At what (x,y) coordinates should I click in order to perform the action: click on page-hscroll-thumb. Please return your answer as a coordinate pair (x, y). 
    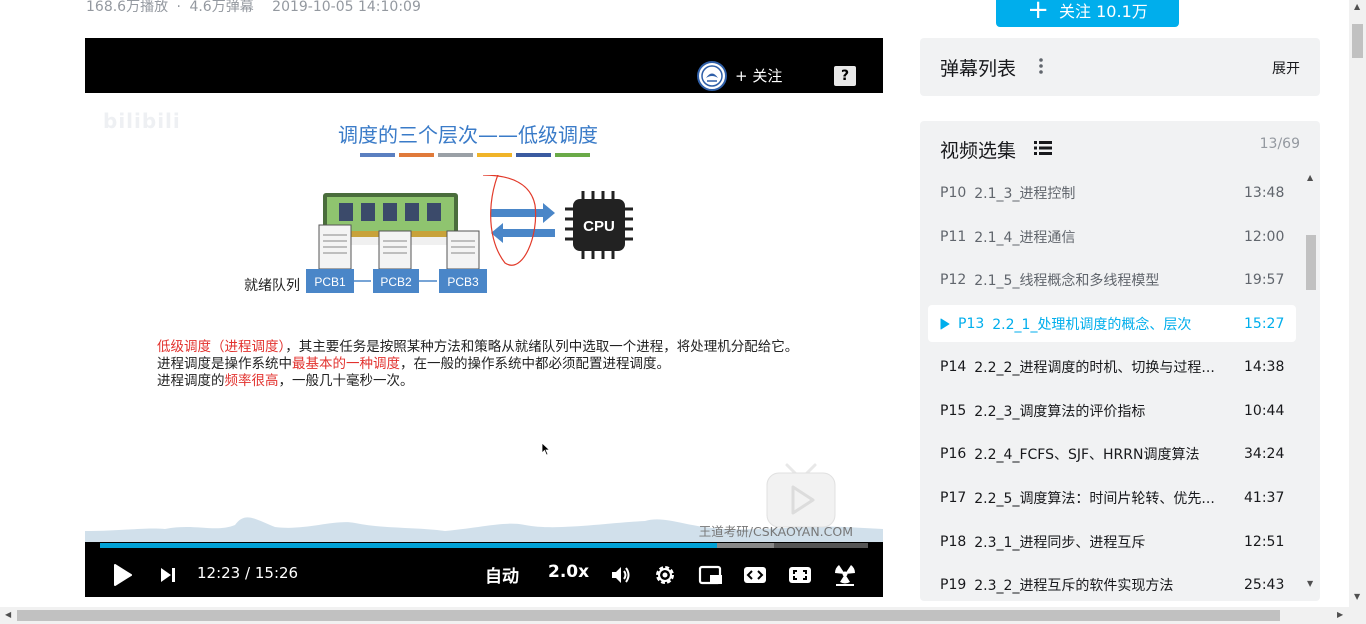
    Looking at the image, I should click on (648, 615).